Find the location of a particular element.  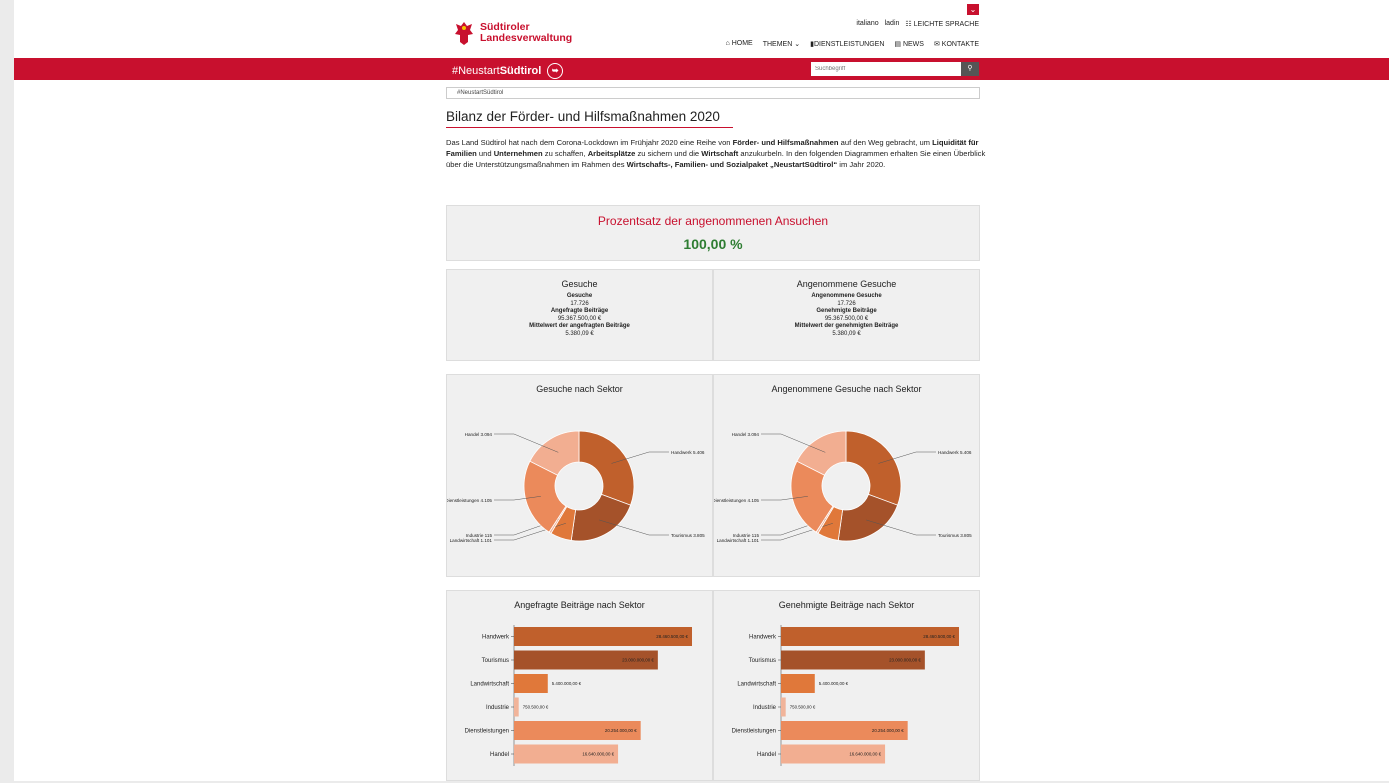

value-label: 16.640.000,00 € is located at coordinates (598, 754).